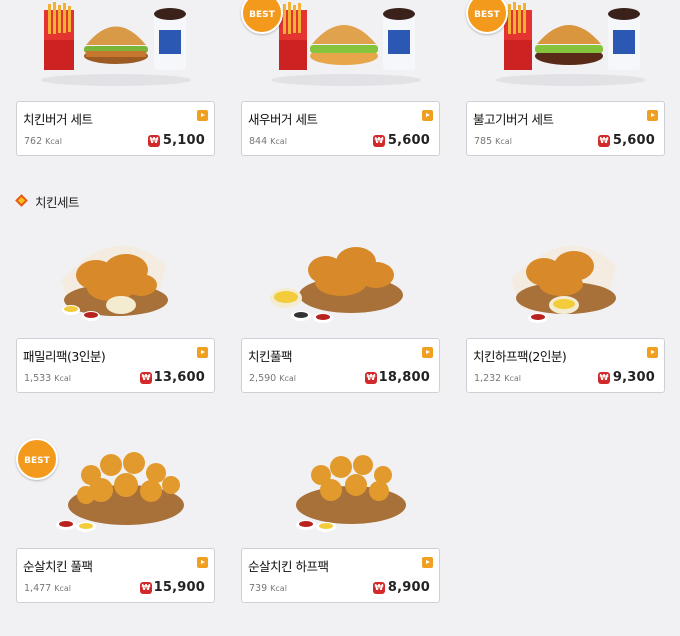 The height and width of the screenshot is (636, 680). I want to click on menu-info-box: 순살치킨 풀팩 1,477 Kcal ₩ 15,900, so click(115, 575).